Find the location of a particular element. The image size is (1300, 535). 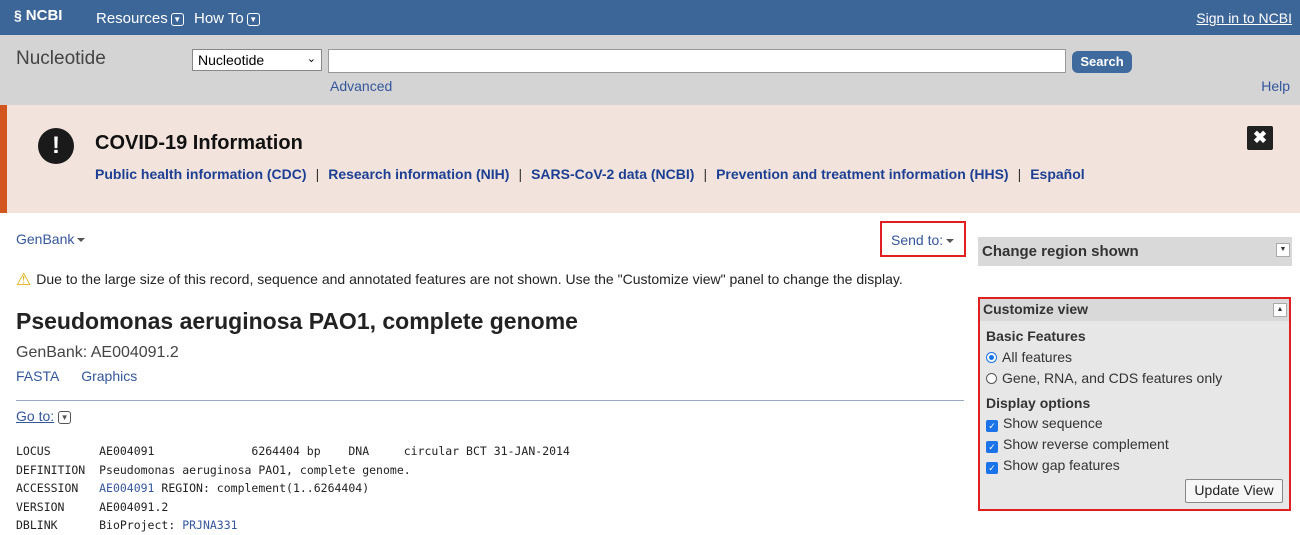

option-show-revcomp: ✓ Show reverse complement is located at coordinates (1077, 444).